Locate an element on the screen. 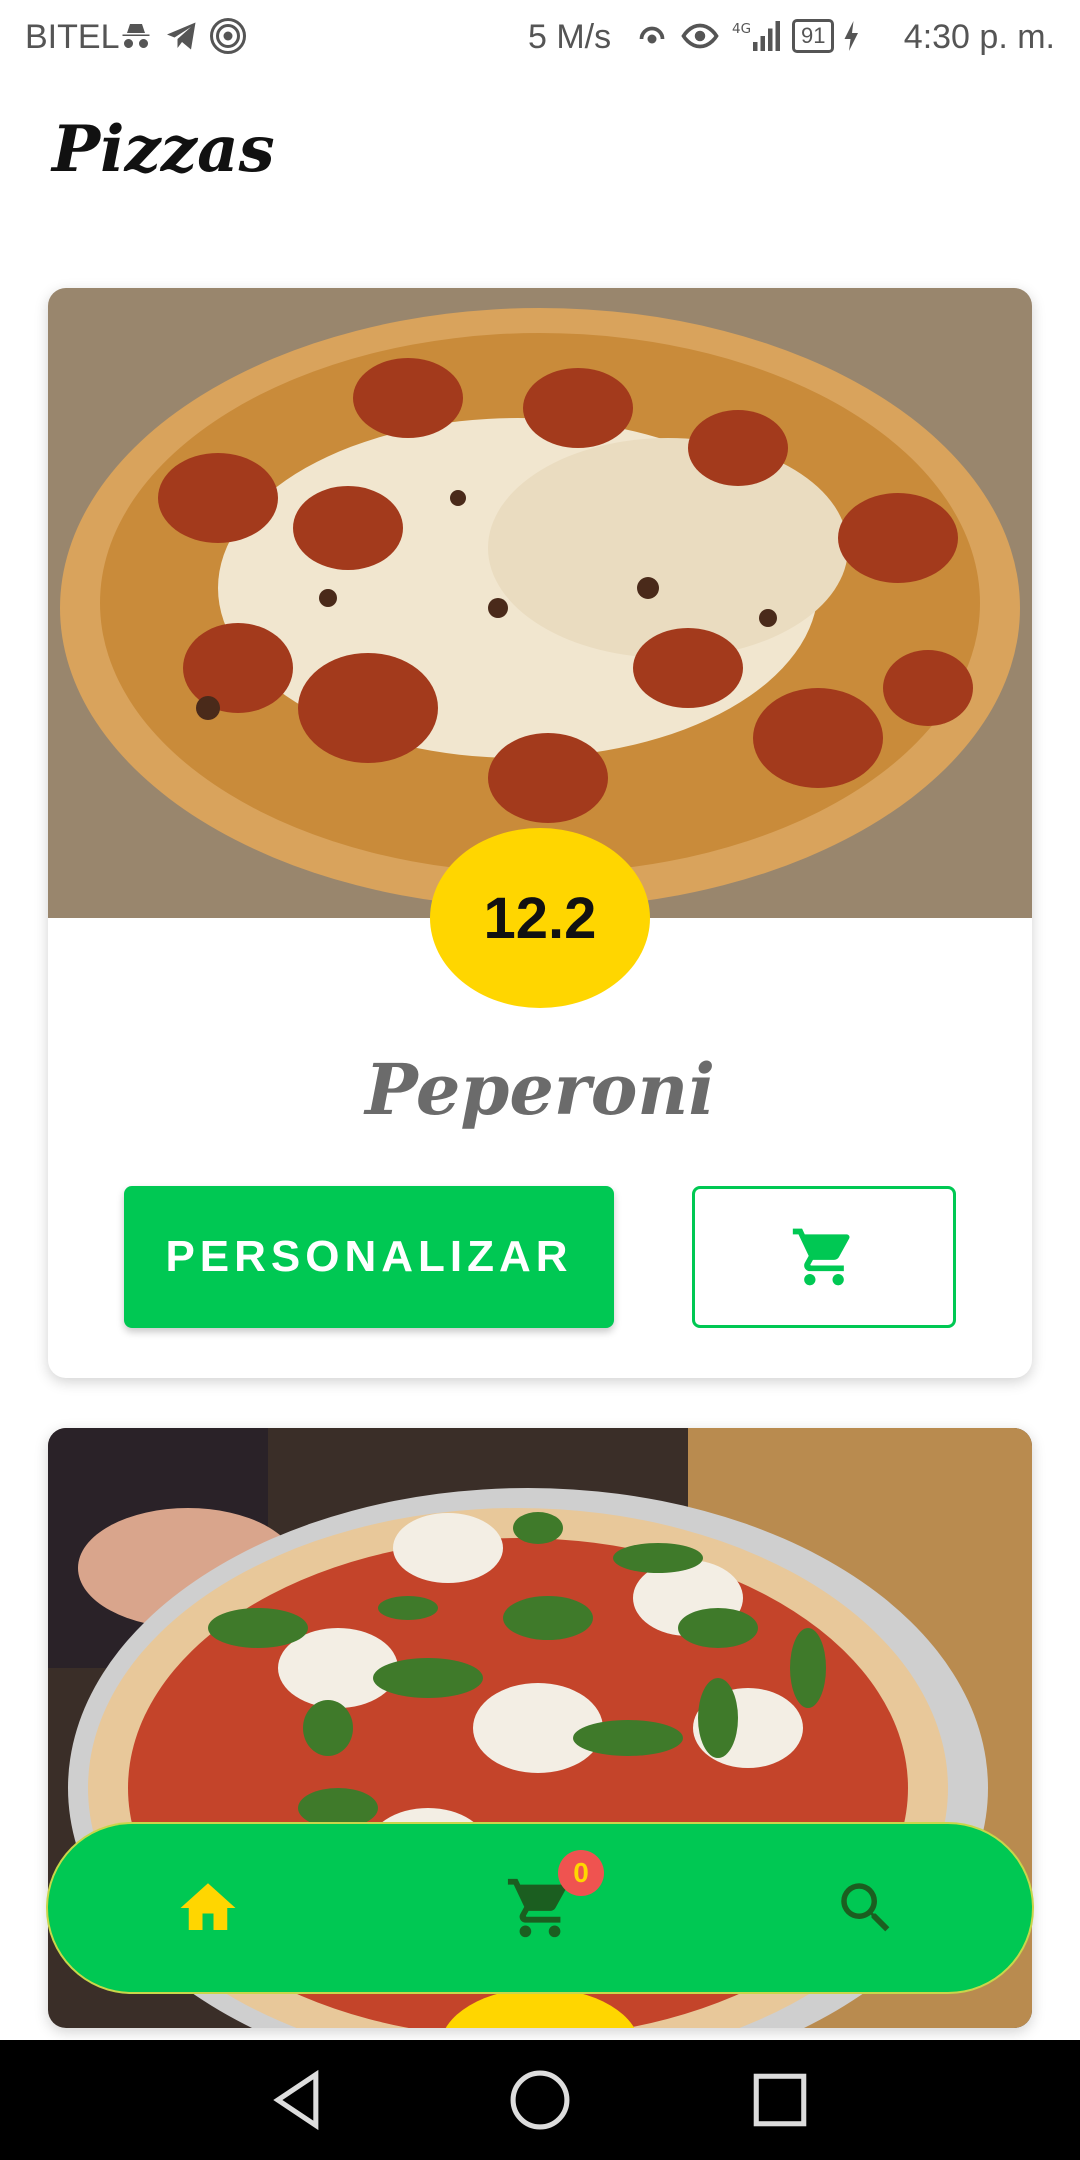  page-title: Pizzas is located at coordinates (163, 149).